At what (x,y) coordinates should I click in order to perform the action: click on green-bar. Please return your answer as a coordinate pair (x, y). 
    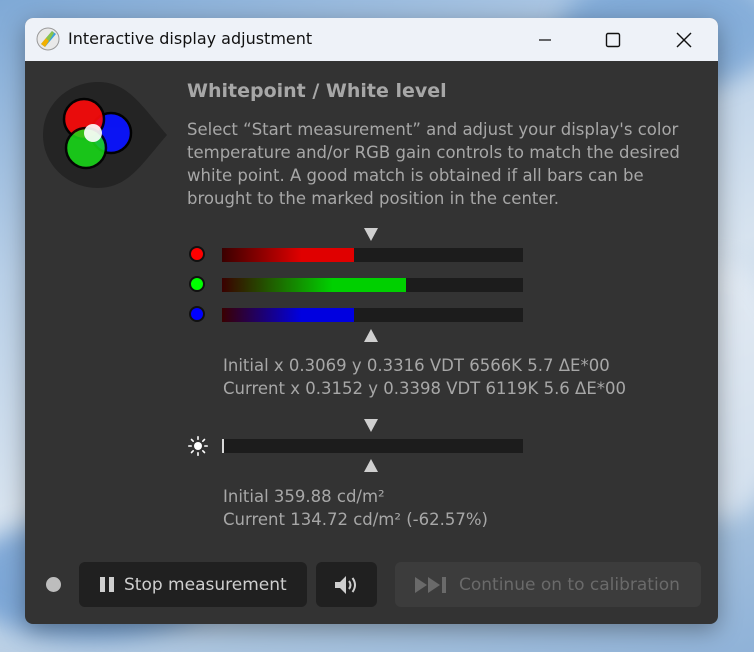
    Looking at the image, I should click on (372, 285).